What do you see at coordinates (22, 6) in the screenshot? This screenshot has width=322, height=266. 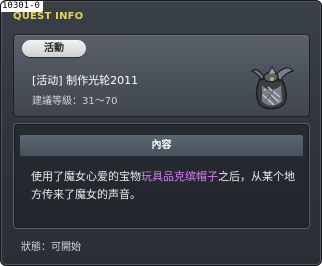 I see `window-id-tag: 10301-0` at bounding box center [22, 6].